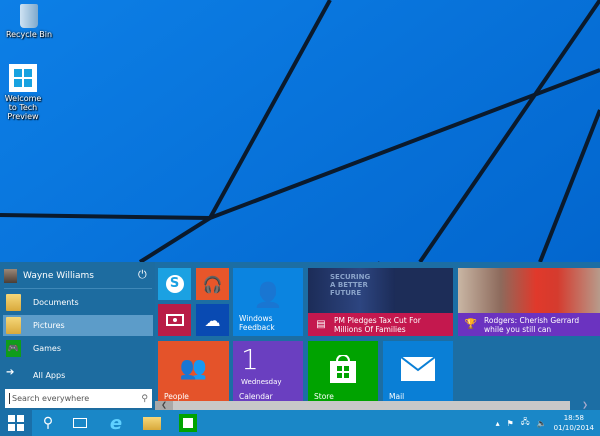 The image size is (600, 436). Describe the element at coordinates (142, 275) in the screenshot. I see `power-icon: ⏻` at that location.